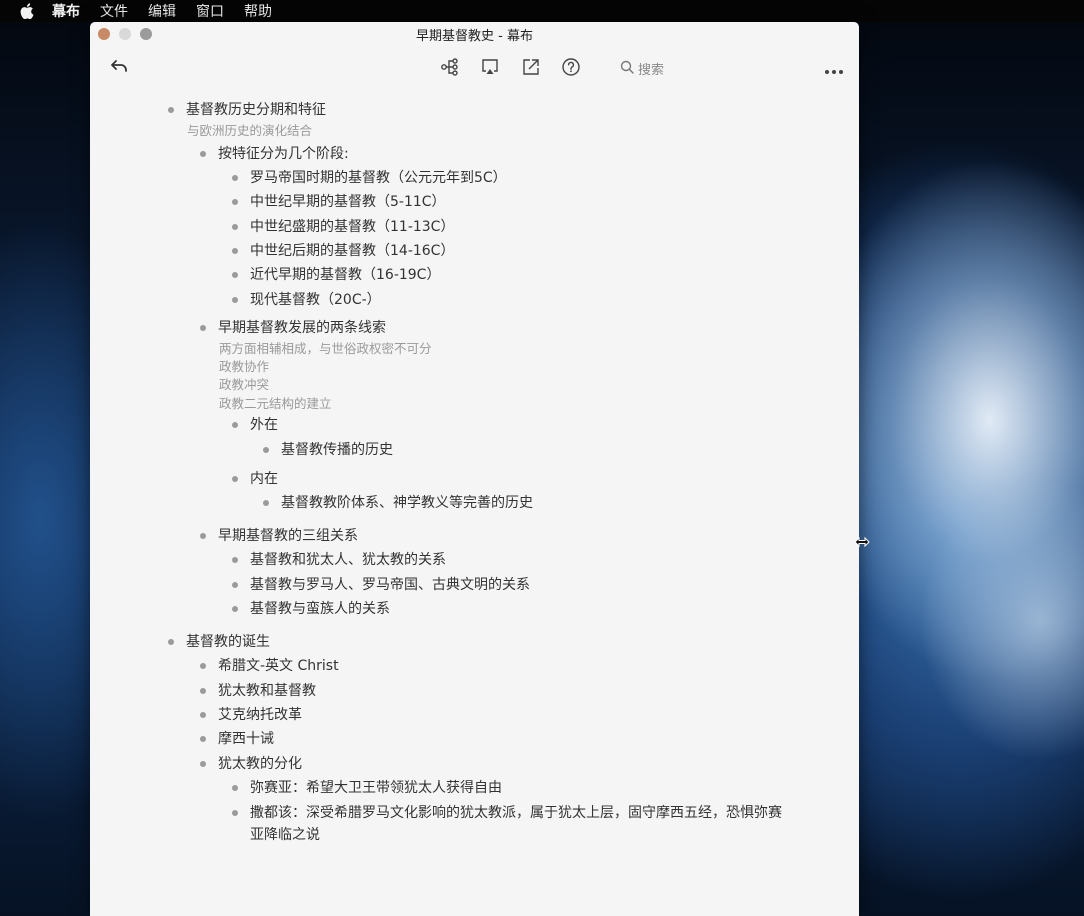 The width and height of the screenshot is (1084, 916). Describe the element at coordinates (352, 227) in the screenshot. I see `node-text: 中世纪盛期的基督教（11-13C）` at that location.